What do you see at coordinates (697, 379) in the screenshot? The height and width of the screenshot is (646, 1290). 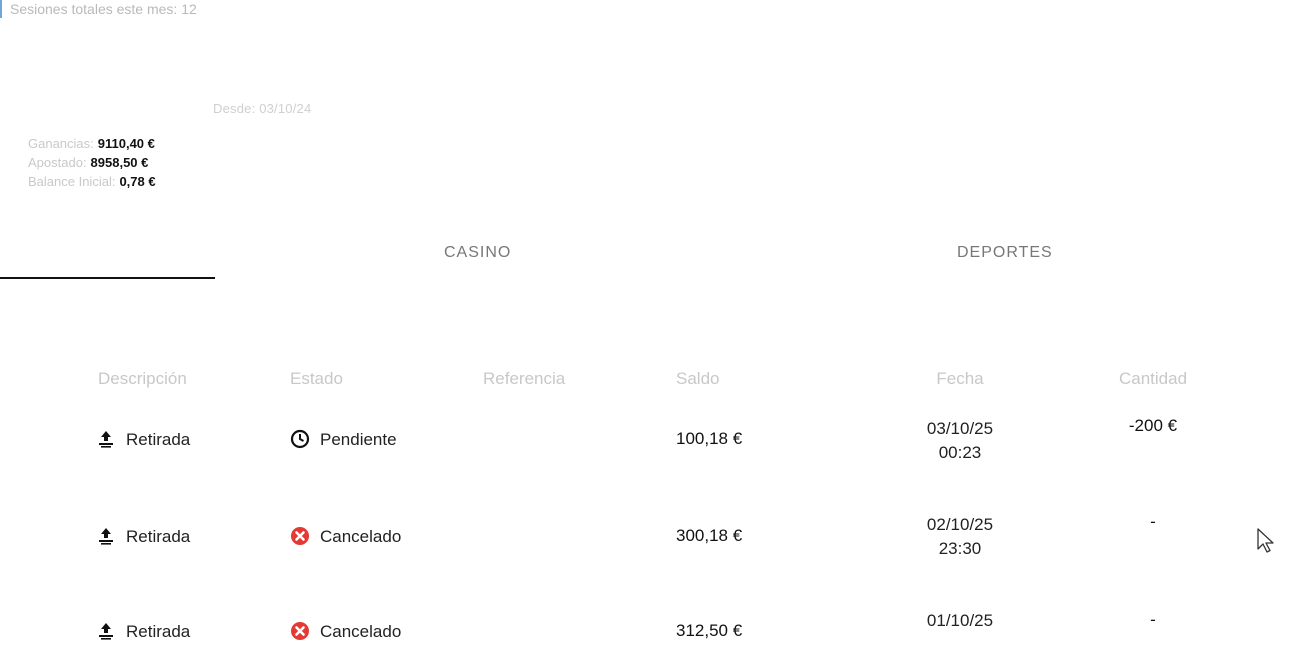 I see `column-header-saldo: Saldo` at bounding box center [697, 379].